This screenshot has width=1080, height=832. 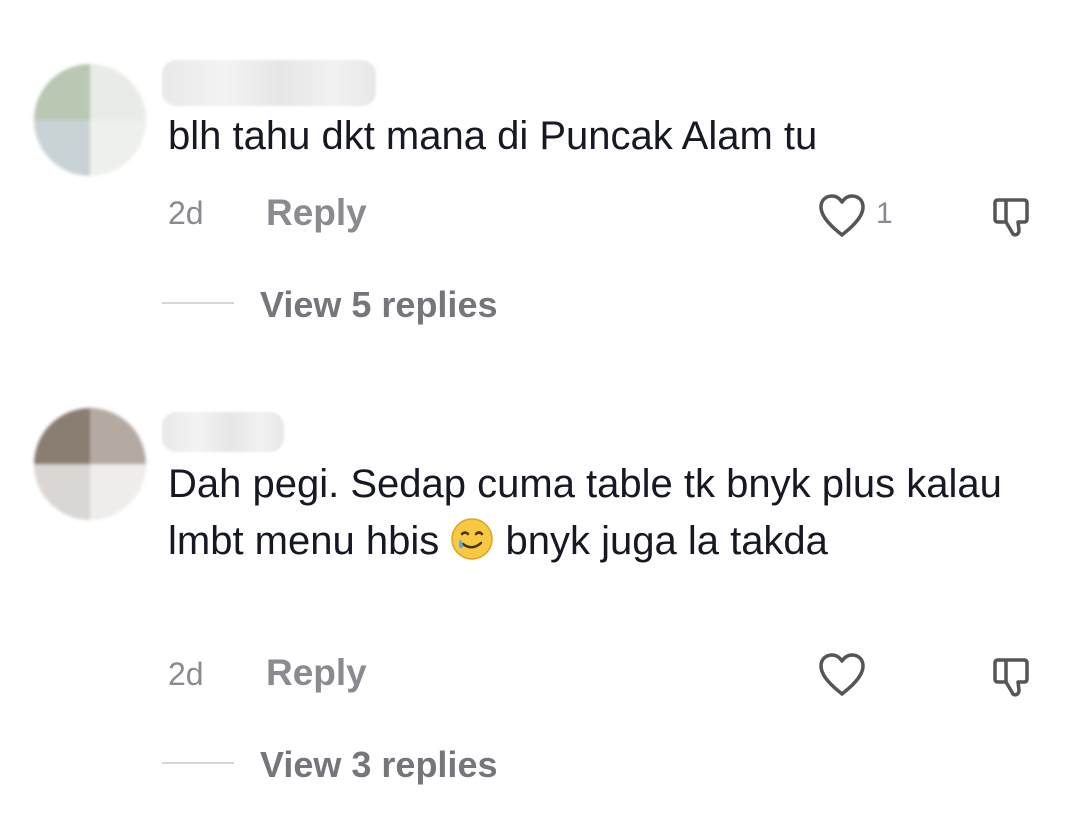 I want to click on comment-text-part2: bnyk juga la takda, so click(x=666, y=541).